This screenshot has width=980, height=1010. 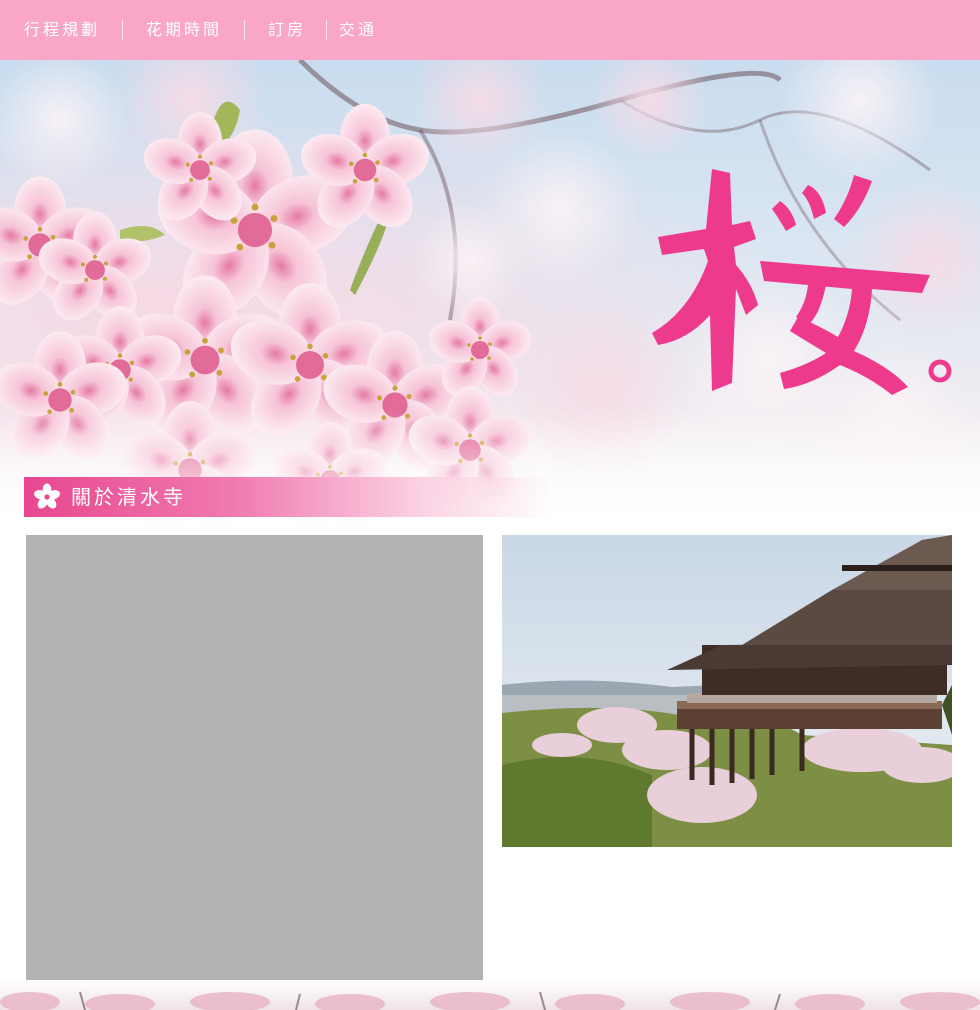 What do you see at coordinates (289, 497) in the screenshot?
I see `section-header: 關於清水寺` at bounding box center [289, 497].